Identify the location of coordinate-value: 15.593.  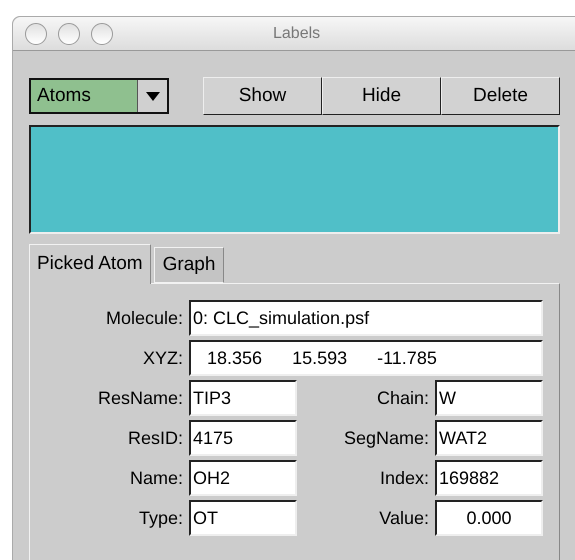
(320, 358).